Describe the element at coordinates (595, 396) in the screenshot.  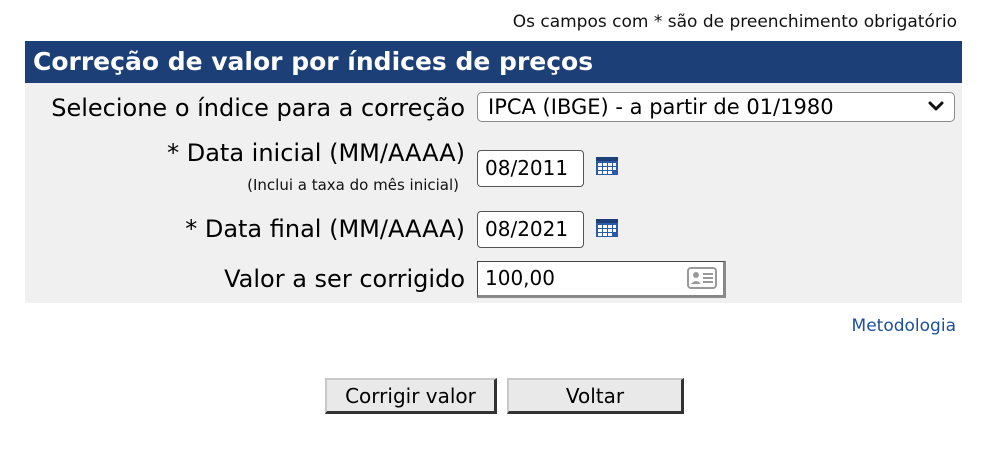
I see `back-button: Voltar` at that location.